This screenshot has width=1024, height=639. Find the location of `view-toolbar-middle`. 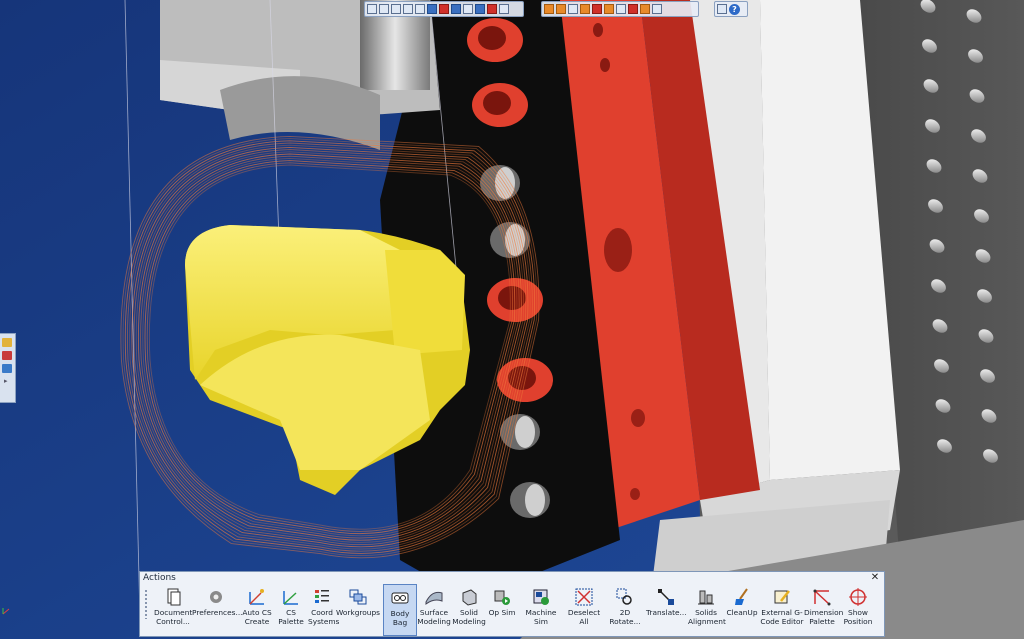

view-toolbar-middle is located at coordinates (620, 9).